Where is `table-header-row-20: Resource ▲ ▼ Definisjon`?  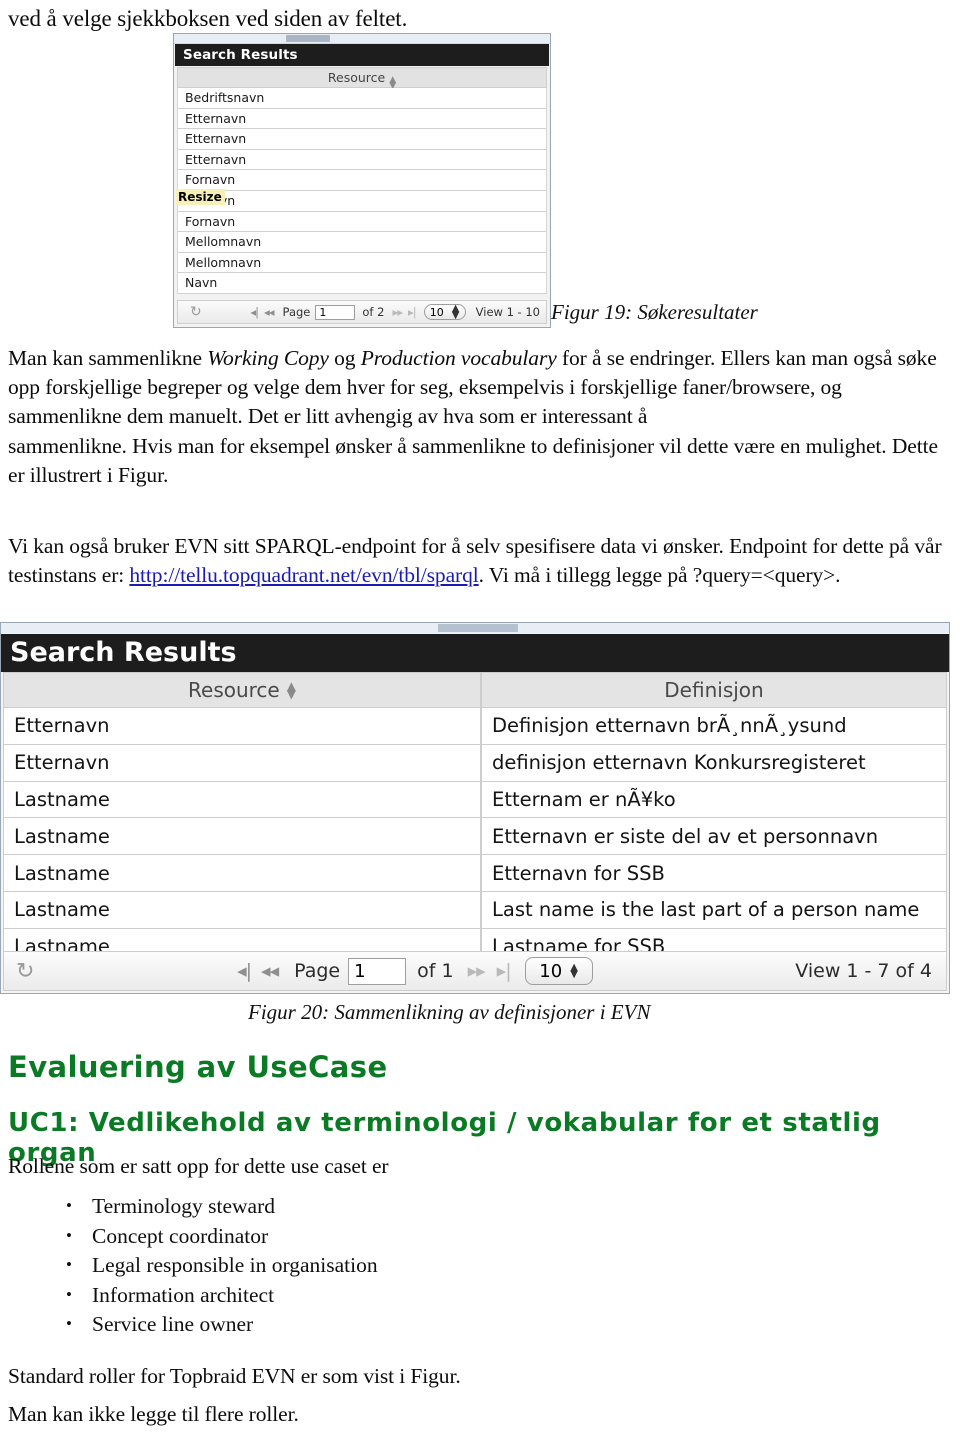
table-header-row-20: Resource ▲ ▼ Definisjon is located at coordinates (475, 690).